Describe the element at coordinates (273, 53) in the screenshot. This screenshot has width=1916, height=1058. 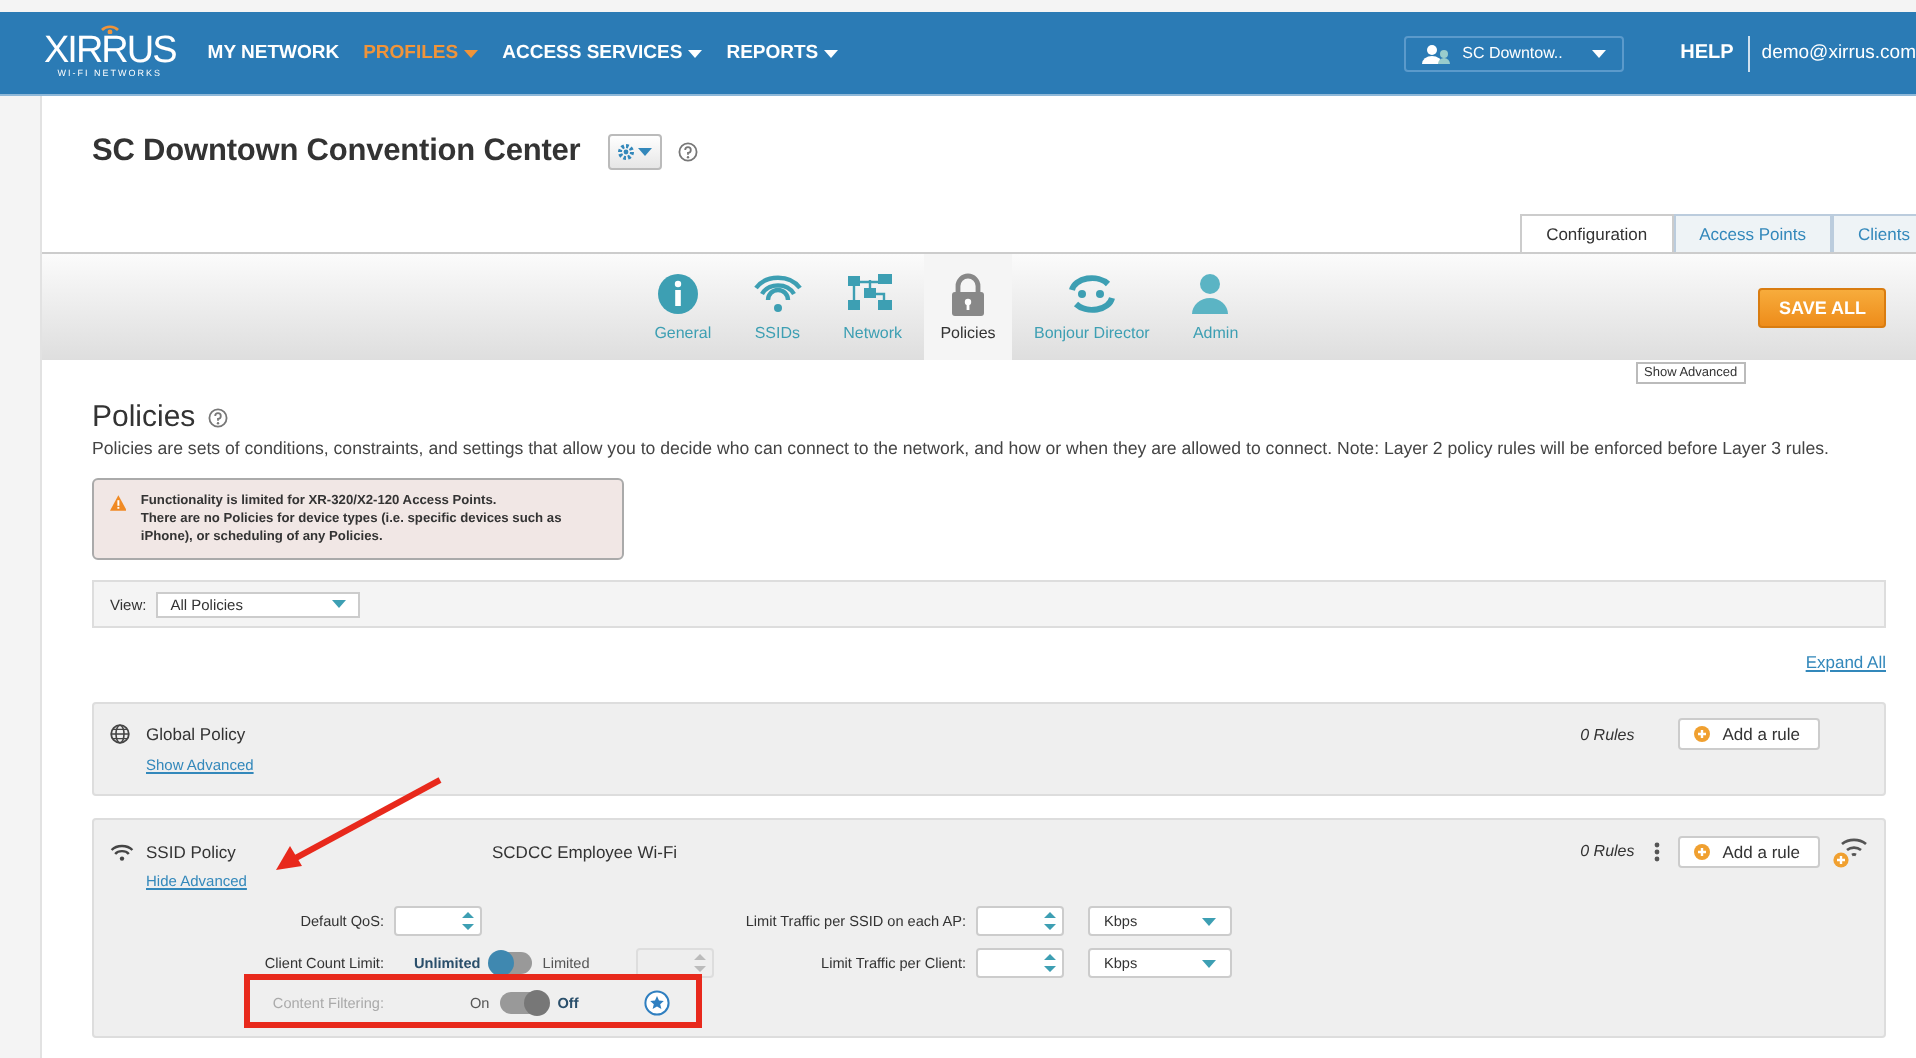
I see `nav-menu-item: MY NETWORK` at that location.